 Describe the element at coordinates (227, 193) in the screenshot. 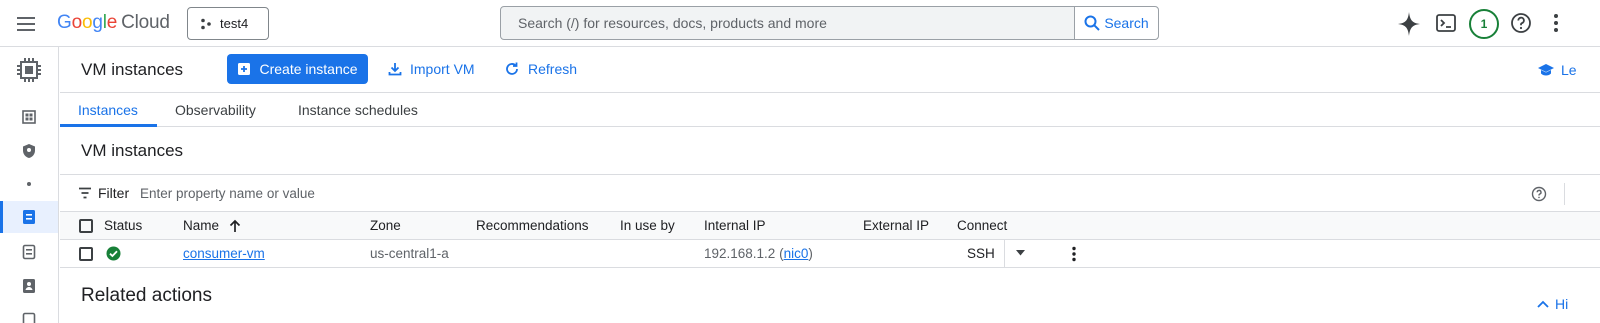

I see `filter-input: Enter property name or value` at that location.